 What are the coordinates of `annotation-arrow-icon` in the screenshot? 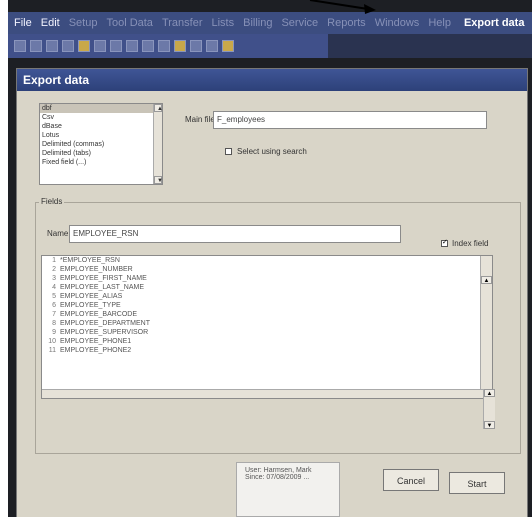 It's located at (342, 7).